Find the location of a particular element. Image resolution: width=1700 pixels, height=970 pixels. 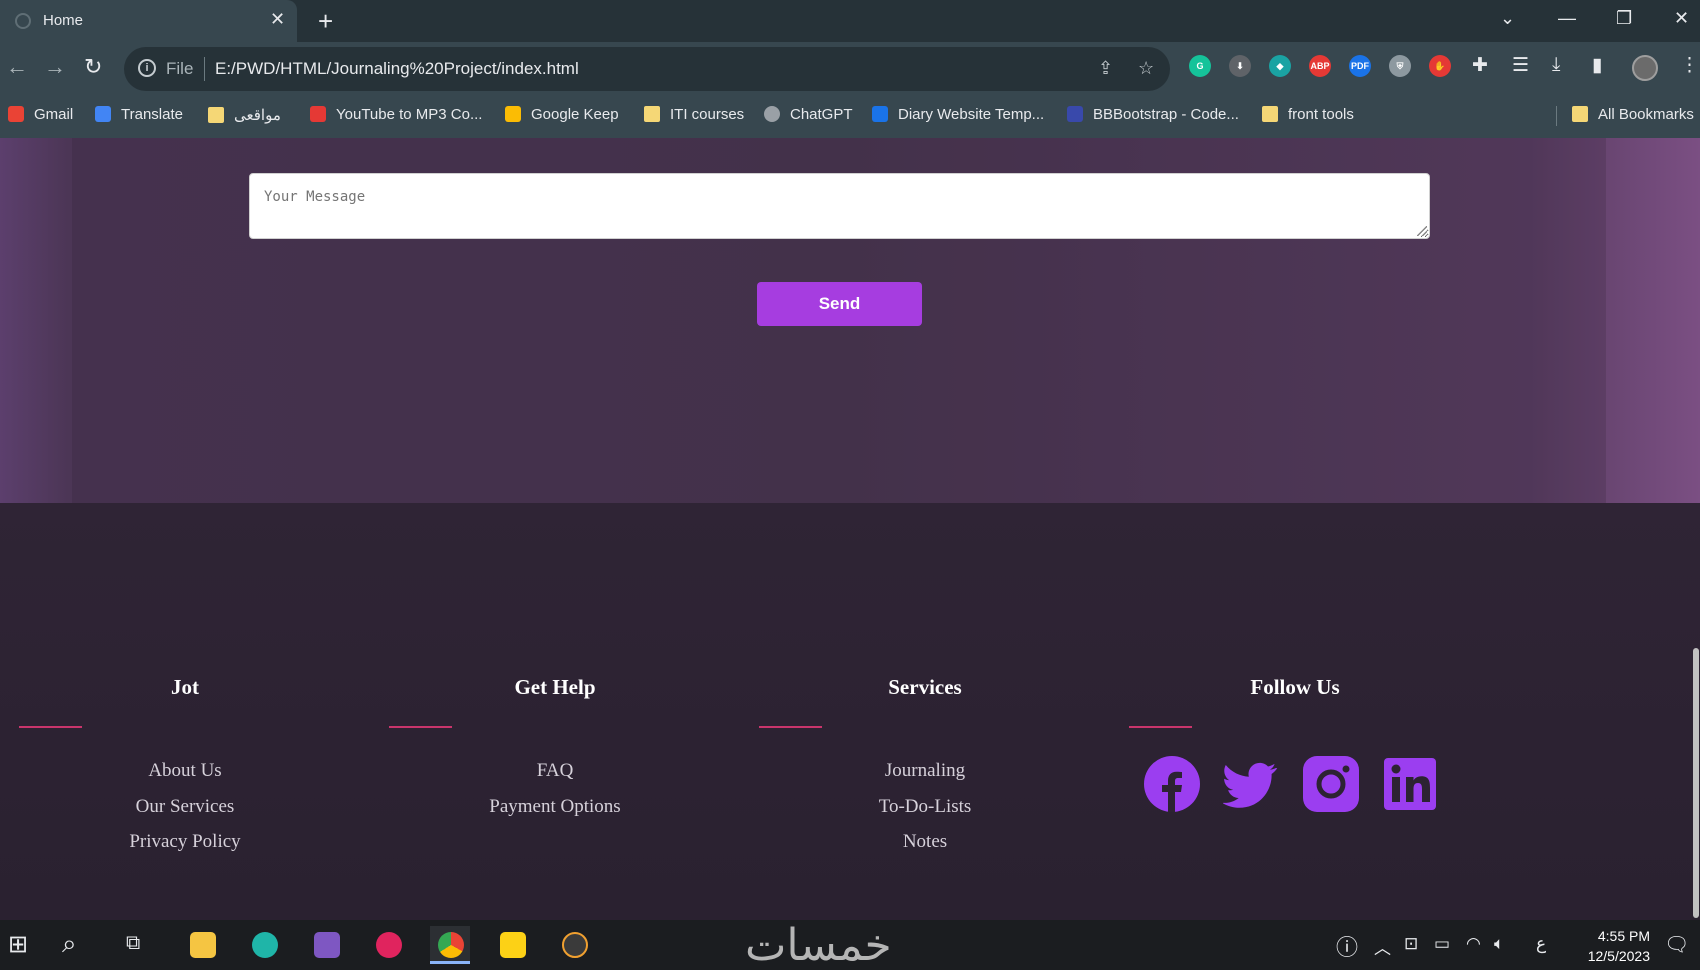

taskbar-chrome is located at coordinates (450, 945).